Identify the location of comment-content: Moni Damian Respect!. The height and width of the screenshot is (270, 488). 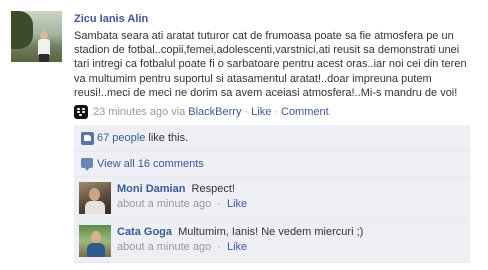
(176, 189).